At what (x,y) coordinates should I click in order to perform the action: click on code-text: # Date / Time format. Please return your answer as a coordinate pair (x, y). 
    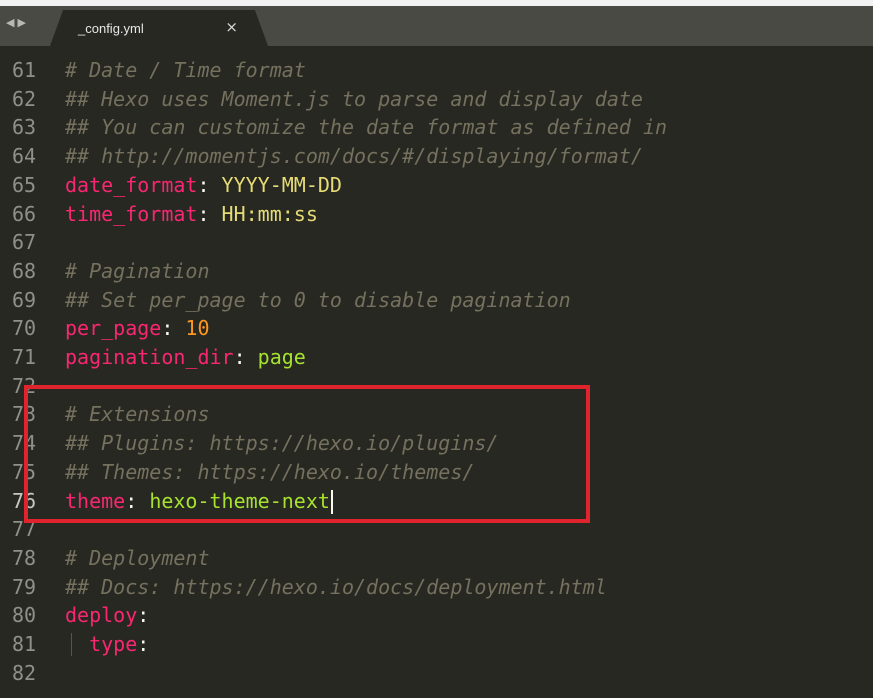
    Looking at the image, I should click on (185, 70).